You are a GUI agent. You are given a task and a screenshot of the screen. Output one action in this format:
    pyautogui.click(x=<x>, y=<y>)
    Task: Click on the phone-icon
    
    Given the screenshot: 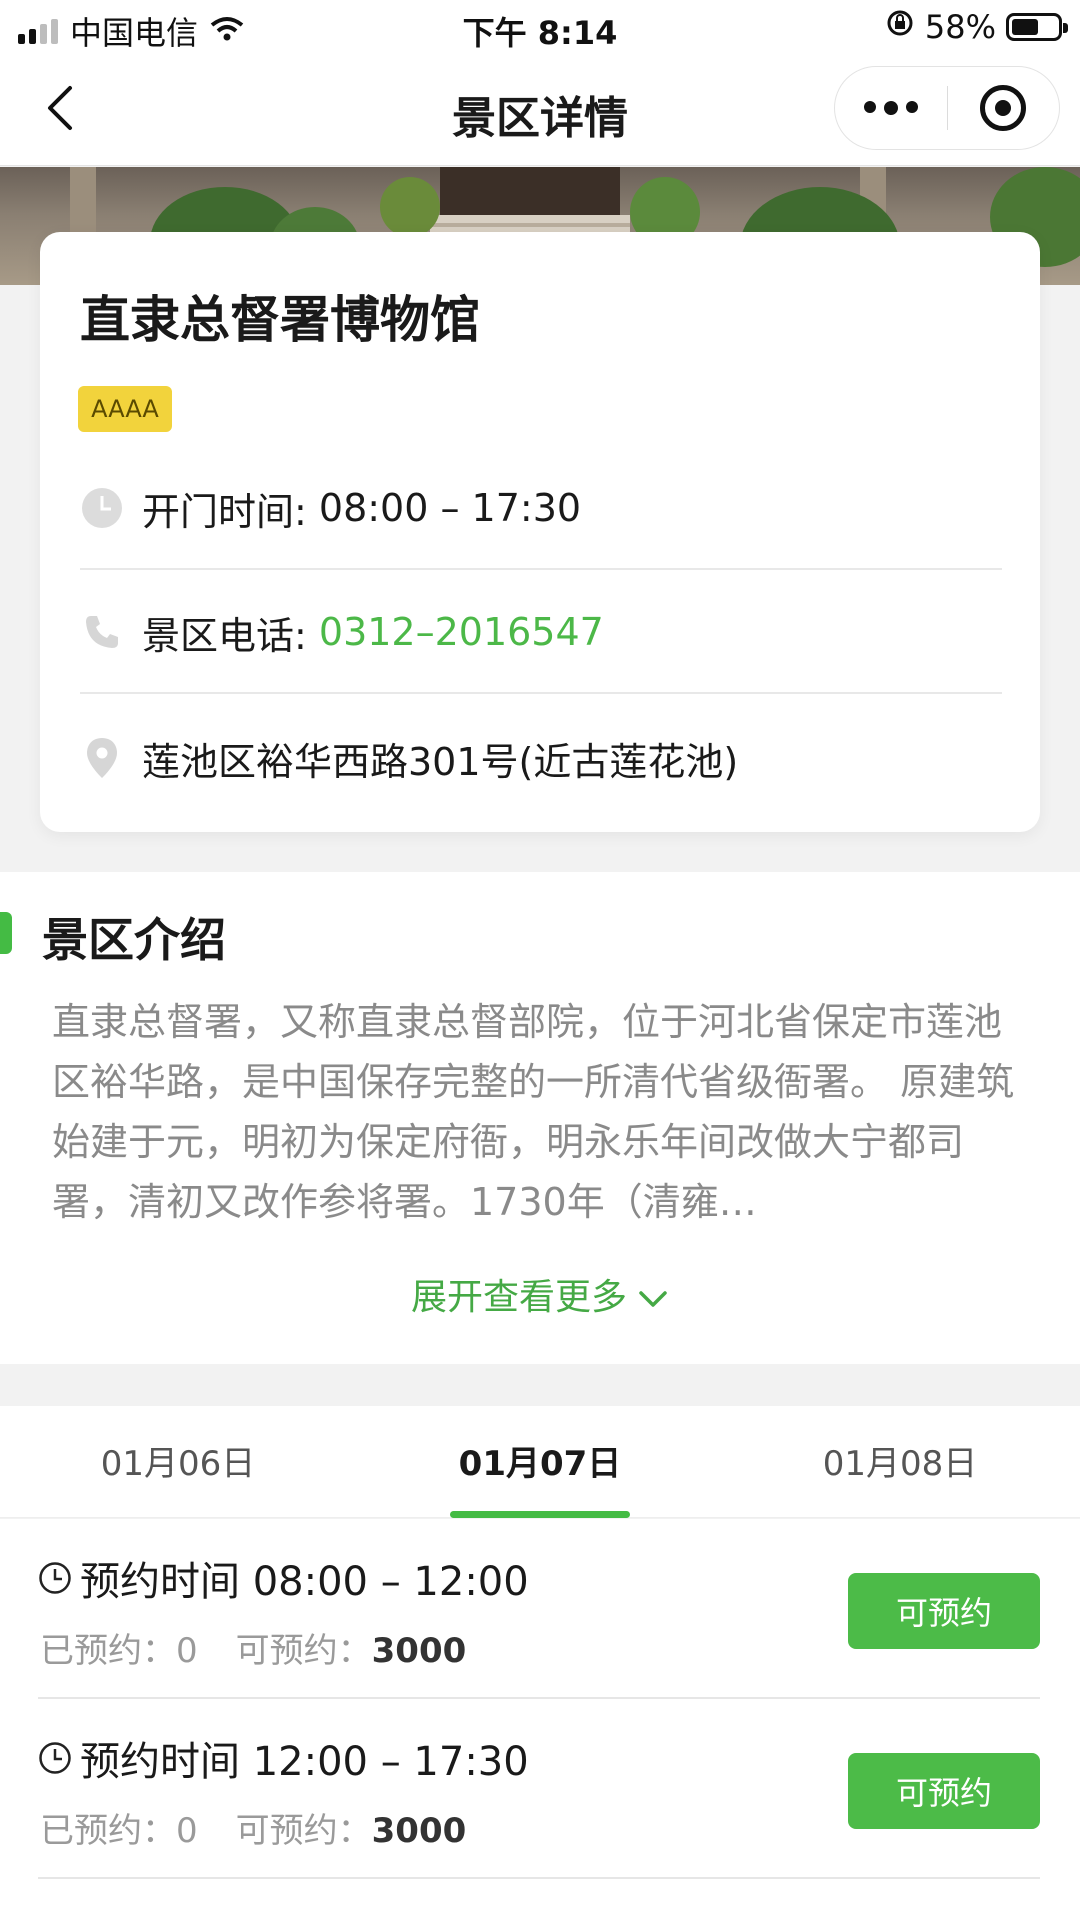 What is the action you would take?
    pyautogui.click(x=102, y=632)
    